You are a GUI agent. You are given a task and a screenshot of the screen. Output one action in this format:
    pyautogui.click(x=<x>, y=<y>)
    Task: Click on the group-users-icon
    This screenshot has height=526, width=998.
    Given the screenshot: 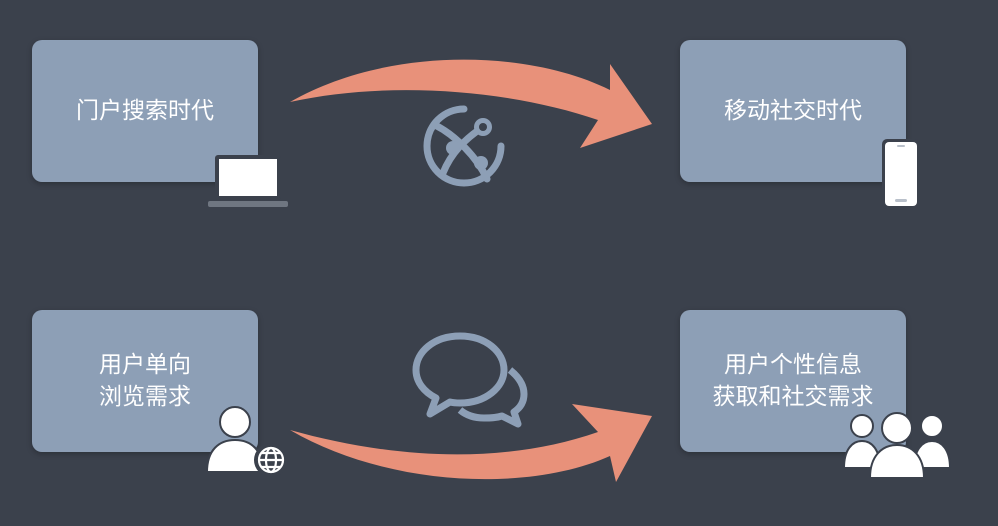 What is the action you would take?
    pyautogui.click(x=897, y=445)
    